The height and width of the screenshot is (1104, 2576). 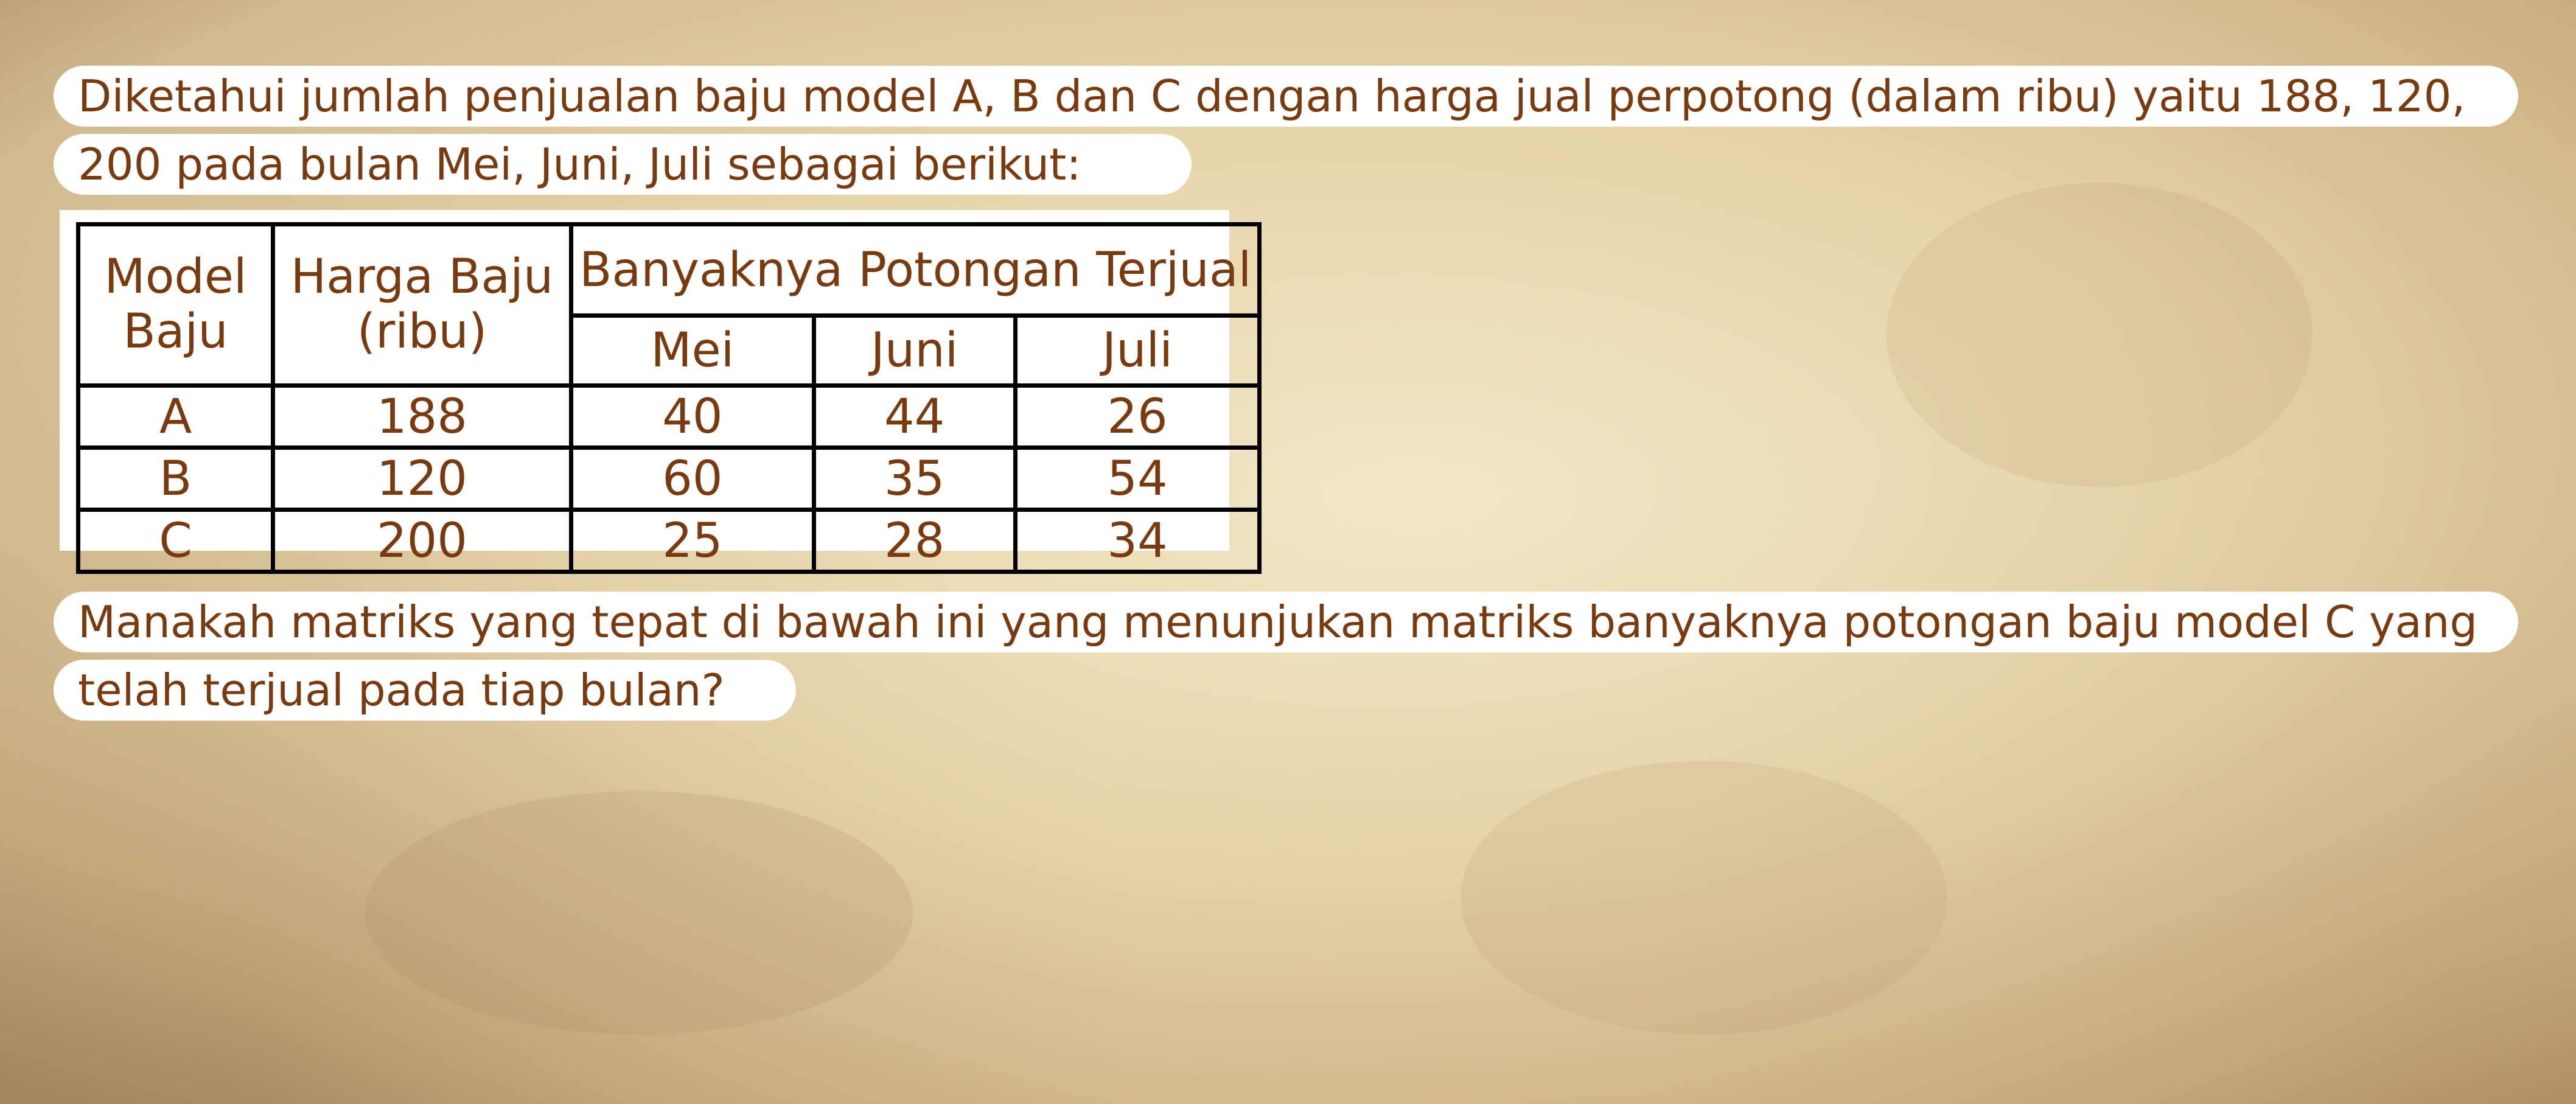 I want to click on cell-model: C, so click(x=175, y=541).